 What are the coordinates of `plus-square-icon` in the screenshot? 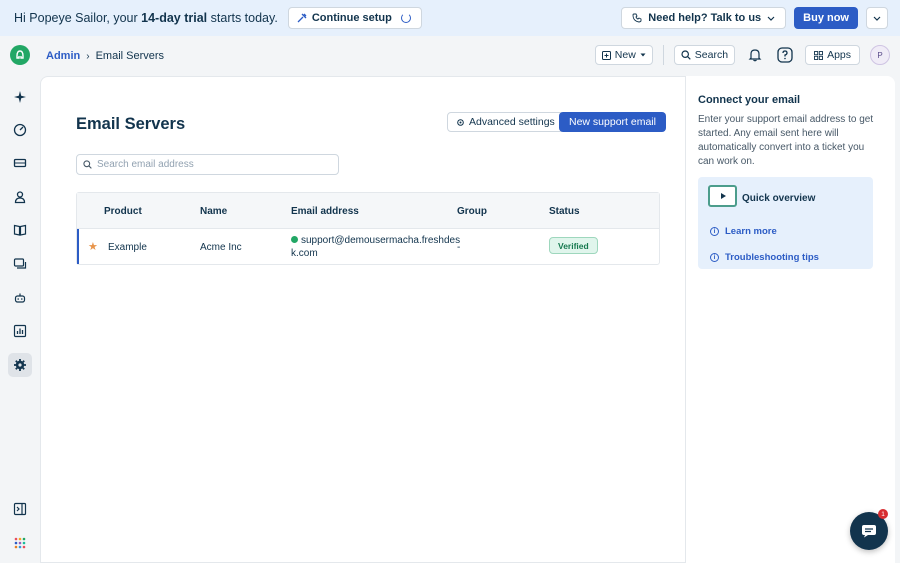 It's located at (606, 55).